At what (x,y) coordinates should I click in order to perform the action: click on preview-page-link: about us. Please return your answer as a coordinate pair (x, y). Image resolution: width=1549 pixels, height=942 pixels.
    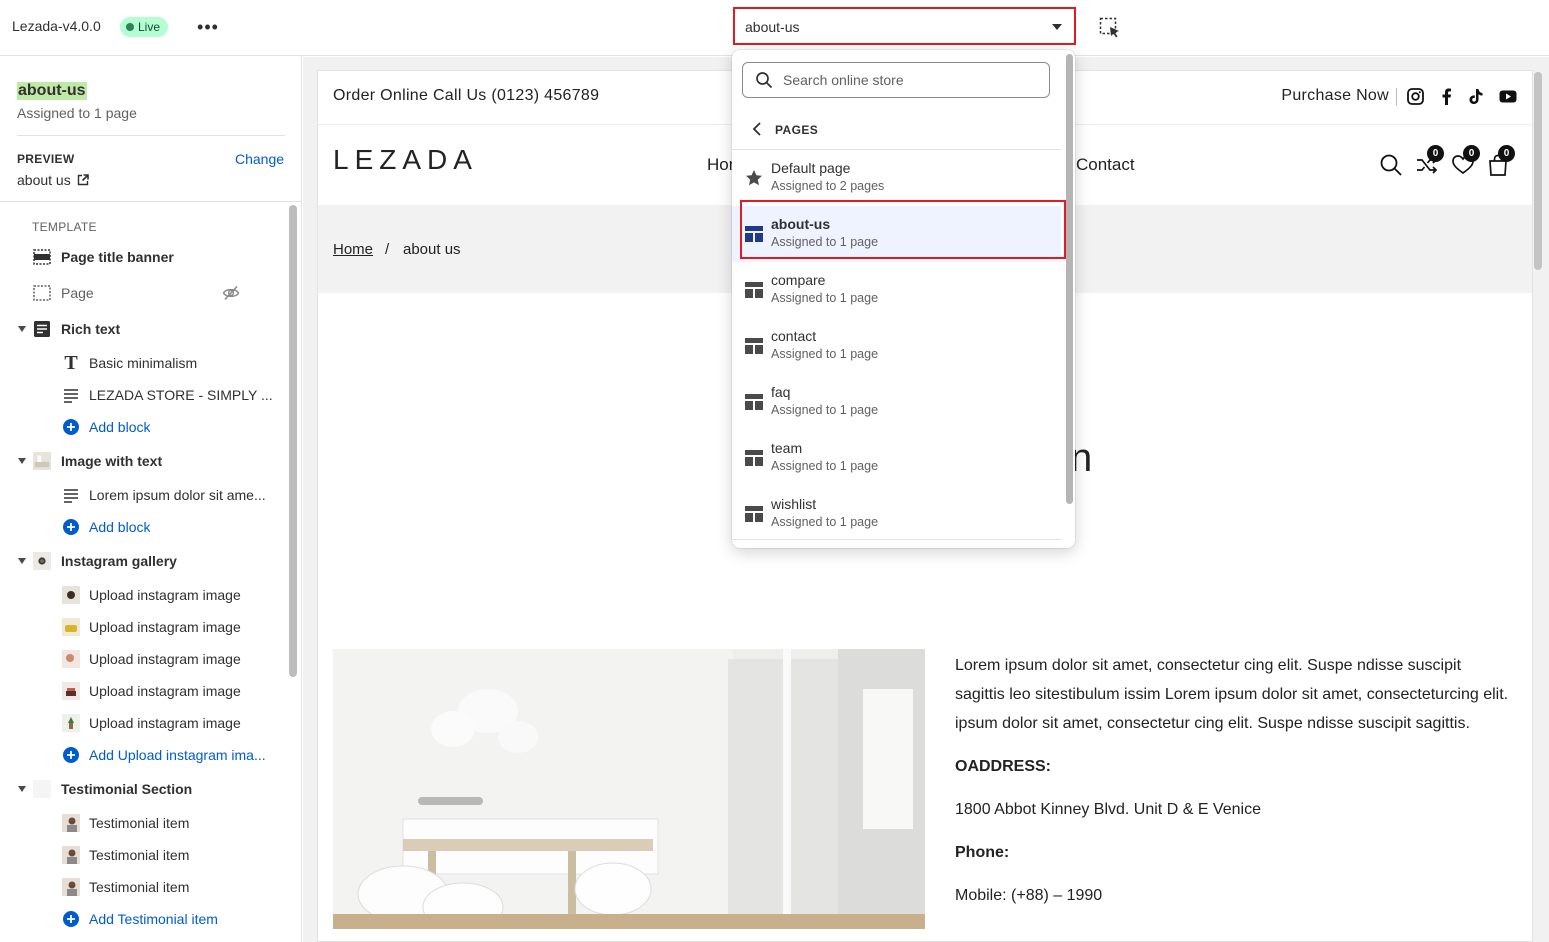
    Looking at the image, I should click on (53, 180).